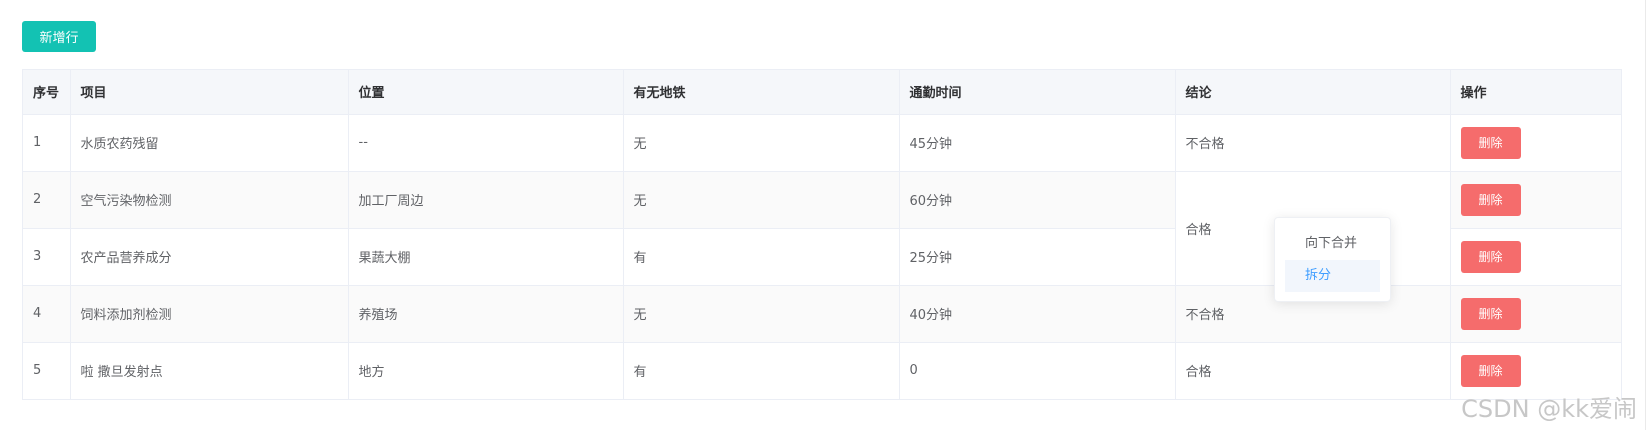 Image resolution: width=1646 pixels, height=430 pixels. I want to click on cell-item: 饲料添加剂检测, so click(209, 314).